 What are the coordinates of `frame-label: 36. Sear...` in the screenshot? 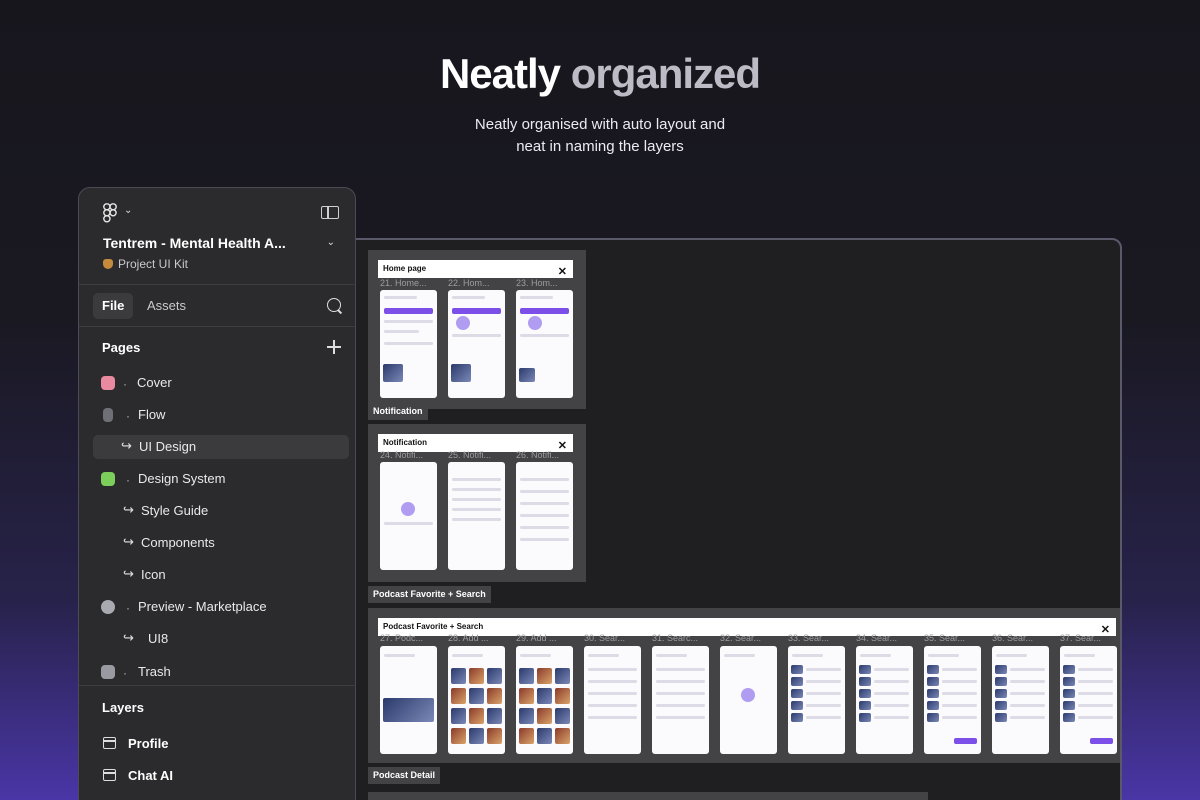 It's located at (1013, 638).